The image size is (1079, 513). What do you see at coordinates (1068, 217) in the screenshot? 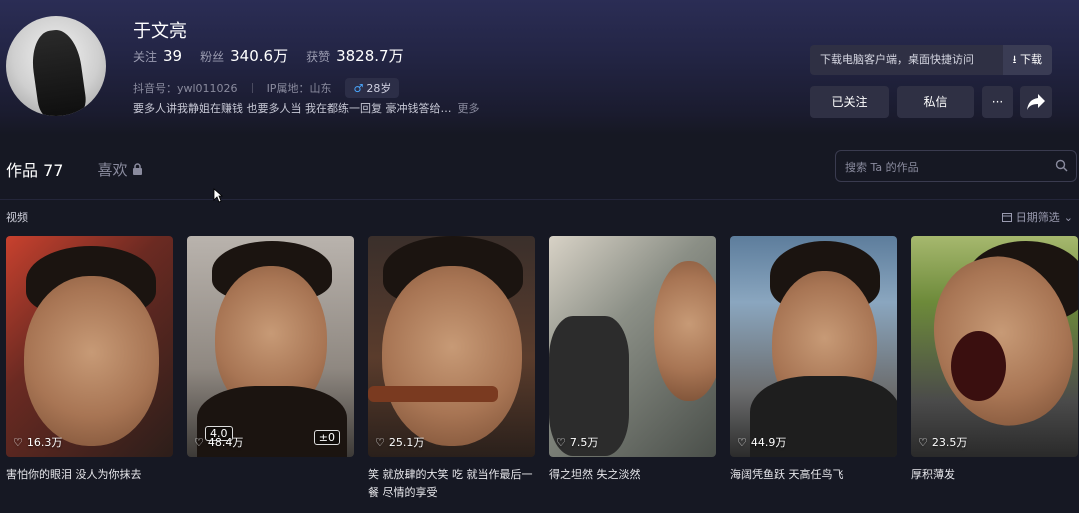
I see `chevron-down-icon: ⌄` at bounding box center [1068, 217].